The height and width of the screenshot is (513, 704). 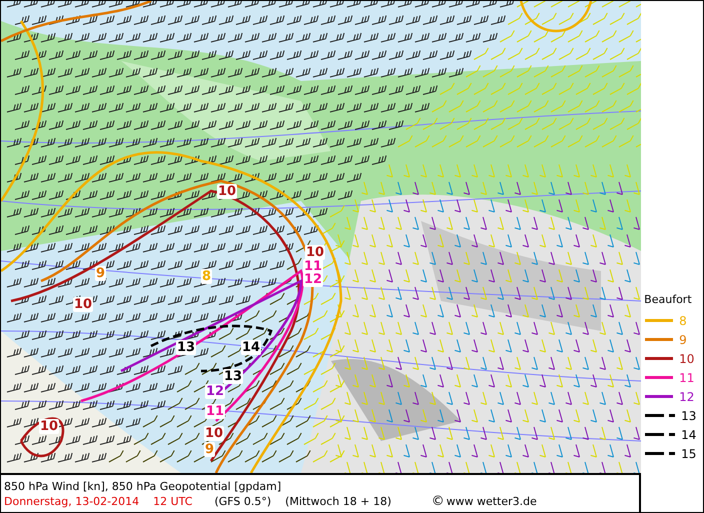 What do you see at coordinates (688, 454) in the screenshot?
I see `legend-label: 15` at bounding box center [688, 454].